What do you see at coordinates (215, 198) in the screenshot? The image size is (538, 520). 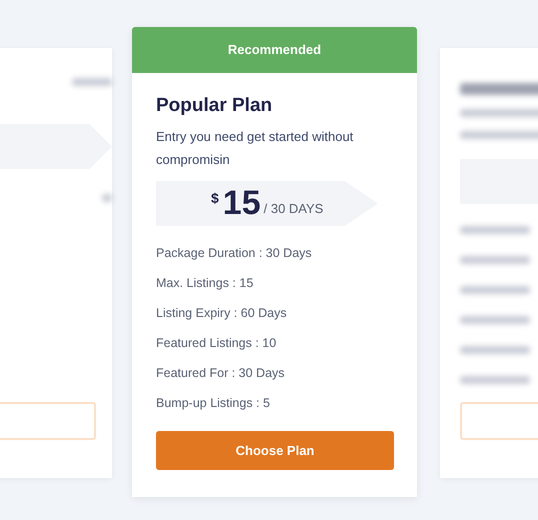 I see `currency-symbol: $` at bounding box center [215, 198].